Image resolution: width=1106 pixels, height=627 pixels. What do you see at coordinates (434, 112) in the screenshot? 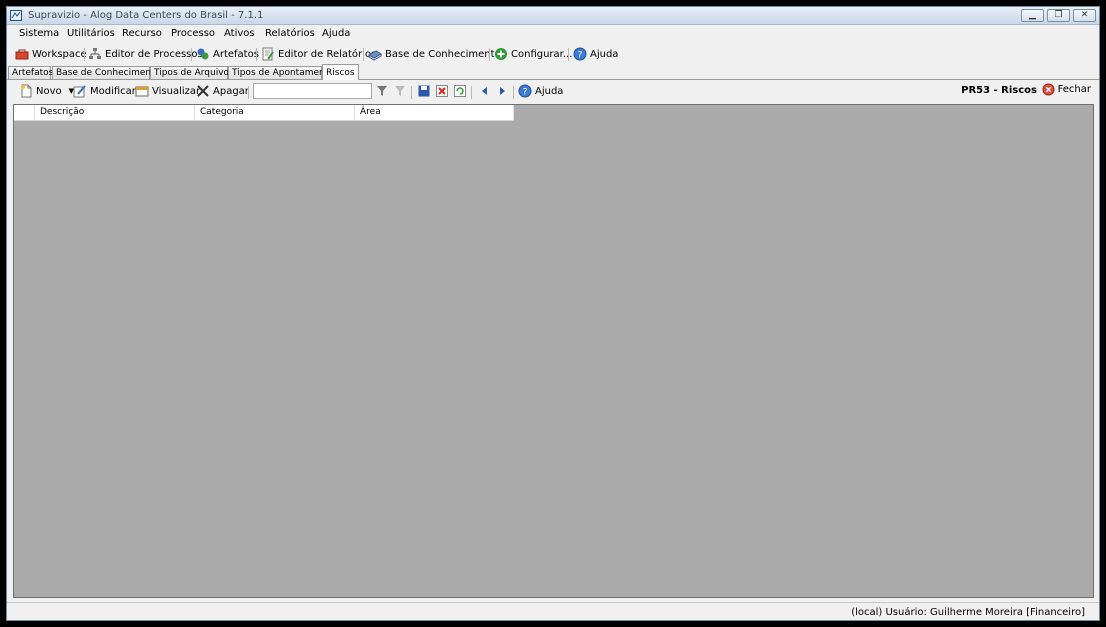
I see `column-header-area: Área` at bounding box center [434, 112].